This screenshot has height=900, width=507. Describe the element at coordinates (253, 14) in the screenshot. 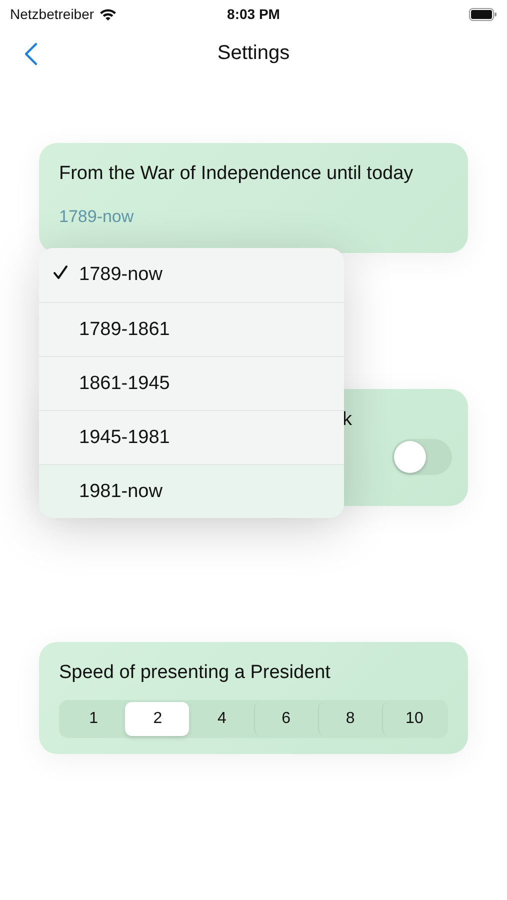

I see `clock-time: 8:03 PM` at that location.